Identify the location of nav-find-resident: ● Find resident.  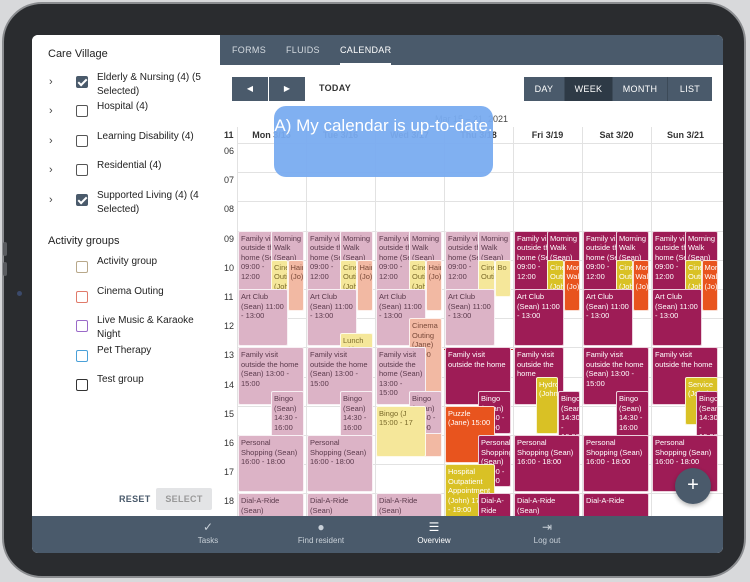
(321, 534).